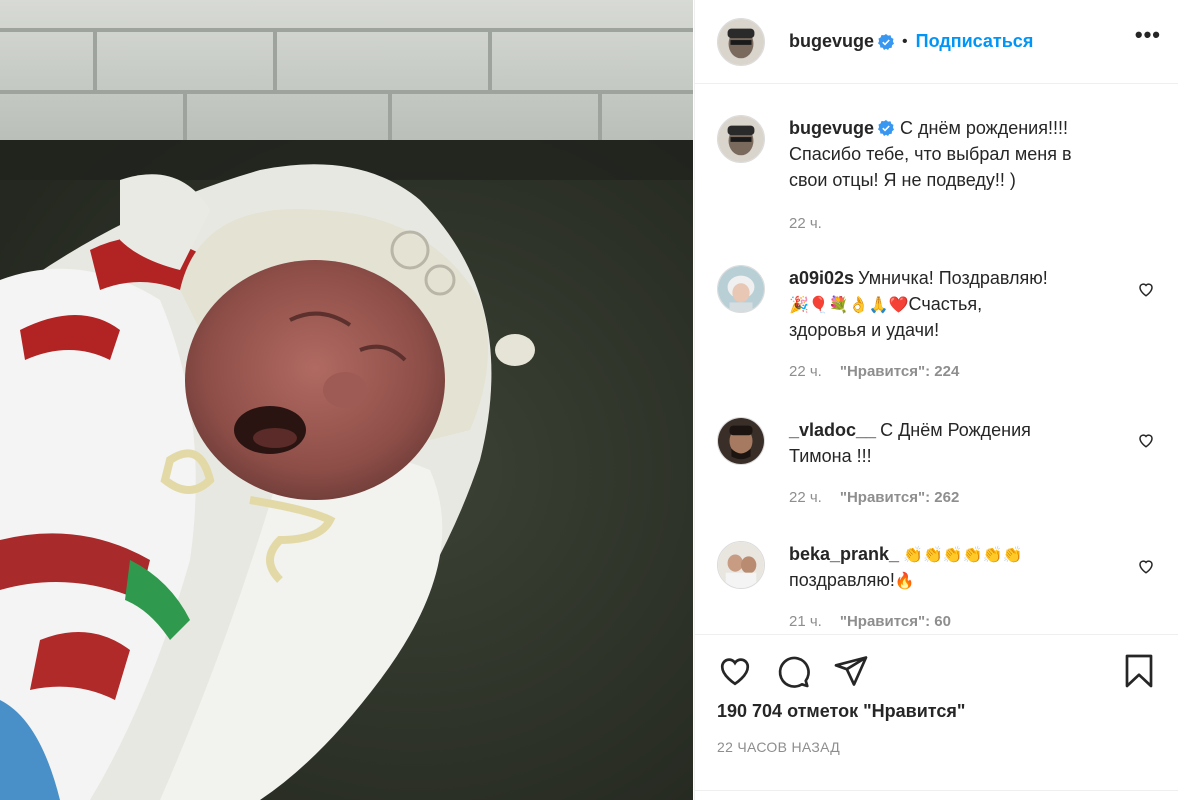 The width and height of the screenshot is (1200, 800). What do you see at coordinates (1189, 400) in the screenshot?
I see `scrollbar-track` at bounding box center [1189, 400].